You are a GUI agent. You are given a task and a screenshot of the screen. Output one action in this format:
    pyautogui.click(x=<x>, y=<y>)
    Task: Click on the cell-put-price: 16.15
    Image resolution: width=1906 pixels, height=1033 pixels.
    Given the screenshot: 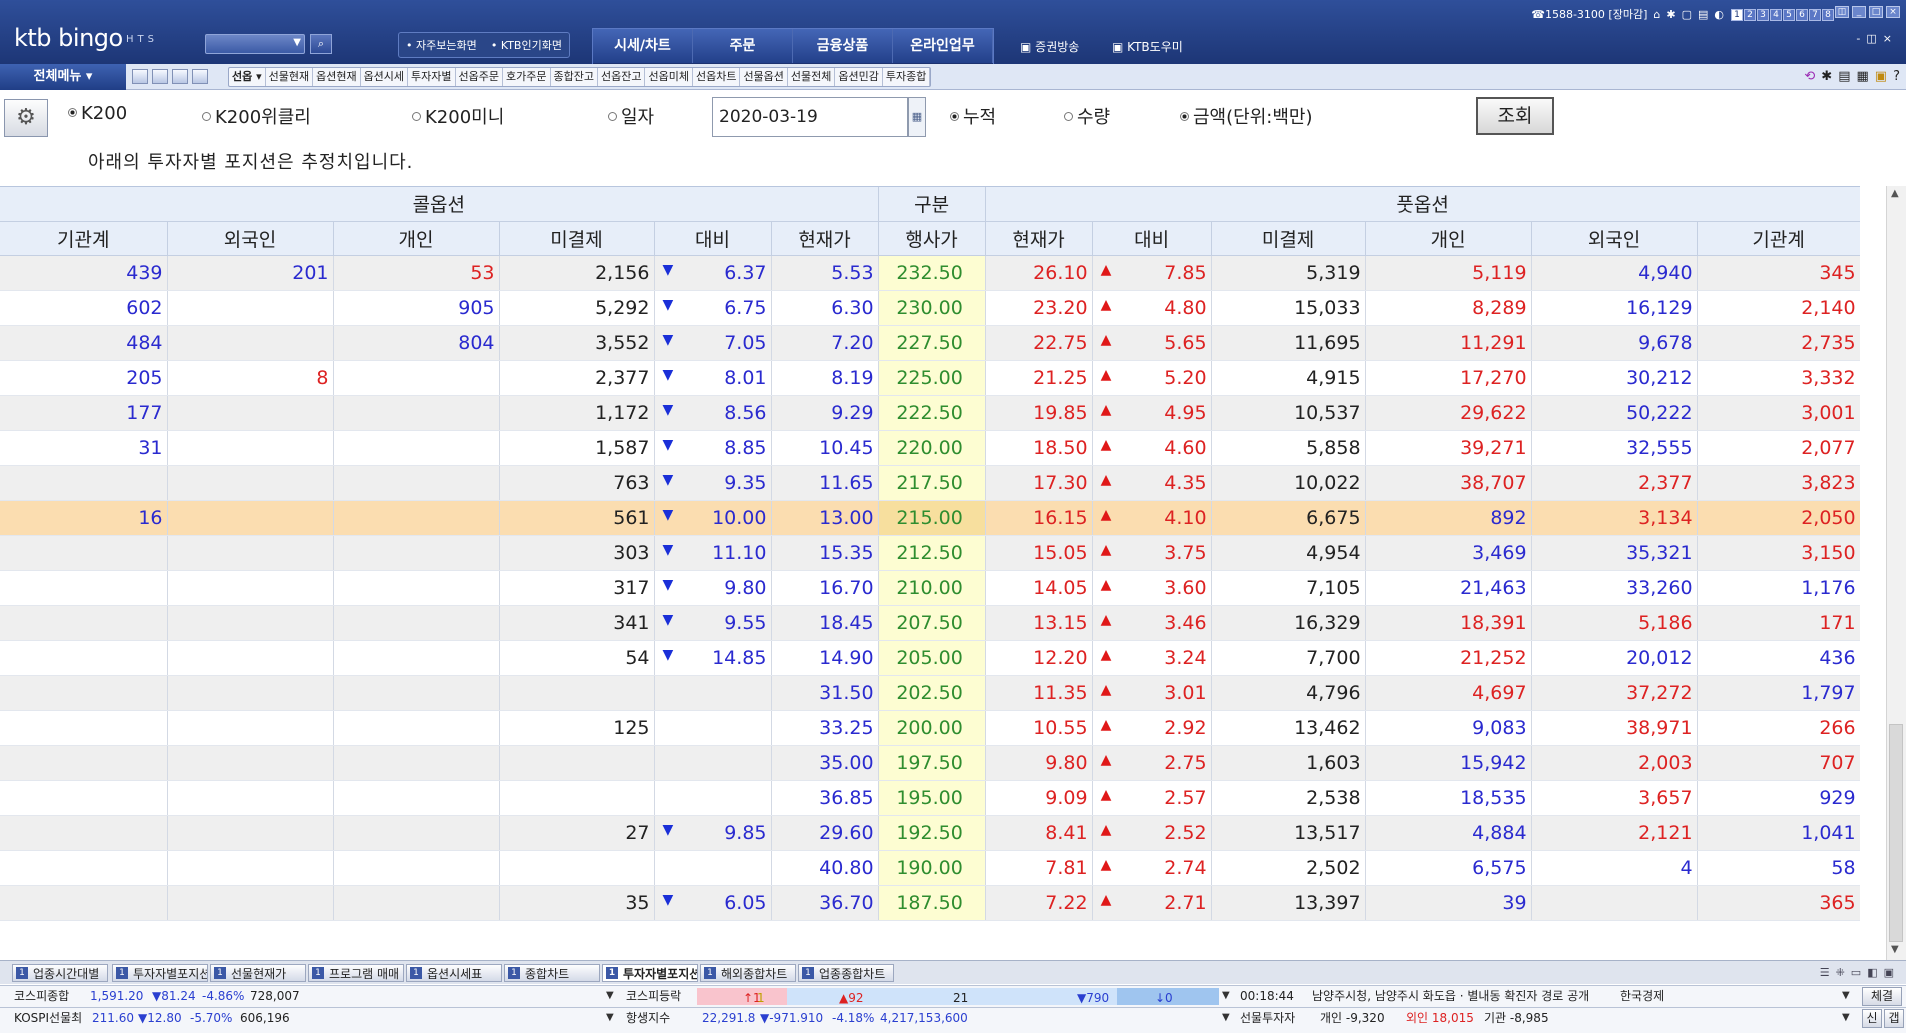 What is the action you would take?
    pyautogui.click(x=1039, y=518)
    